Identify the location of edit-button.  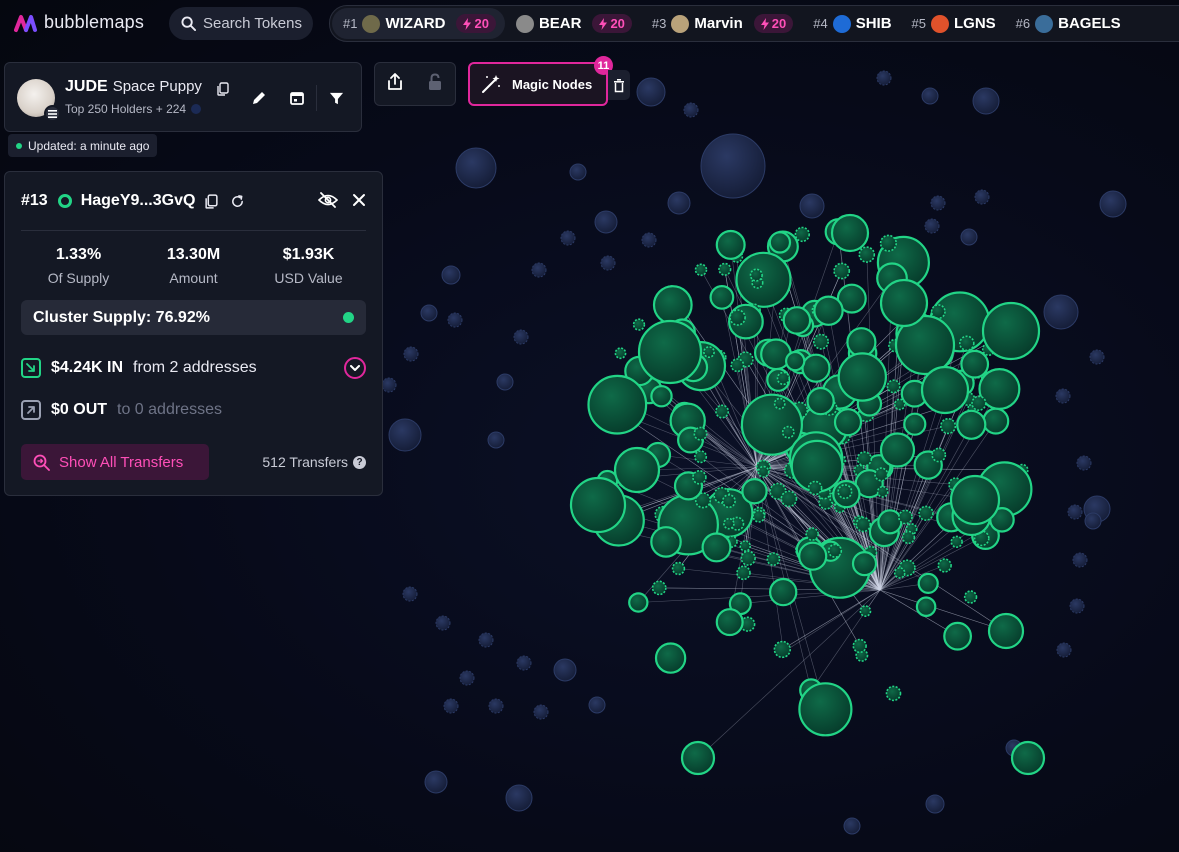
(259, 98).